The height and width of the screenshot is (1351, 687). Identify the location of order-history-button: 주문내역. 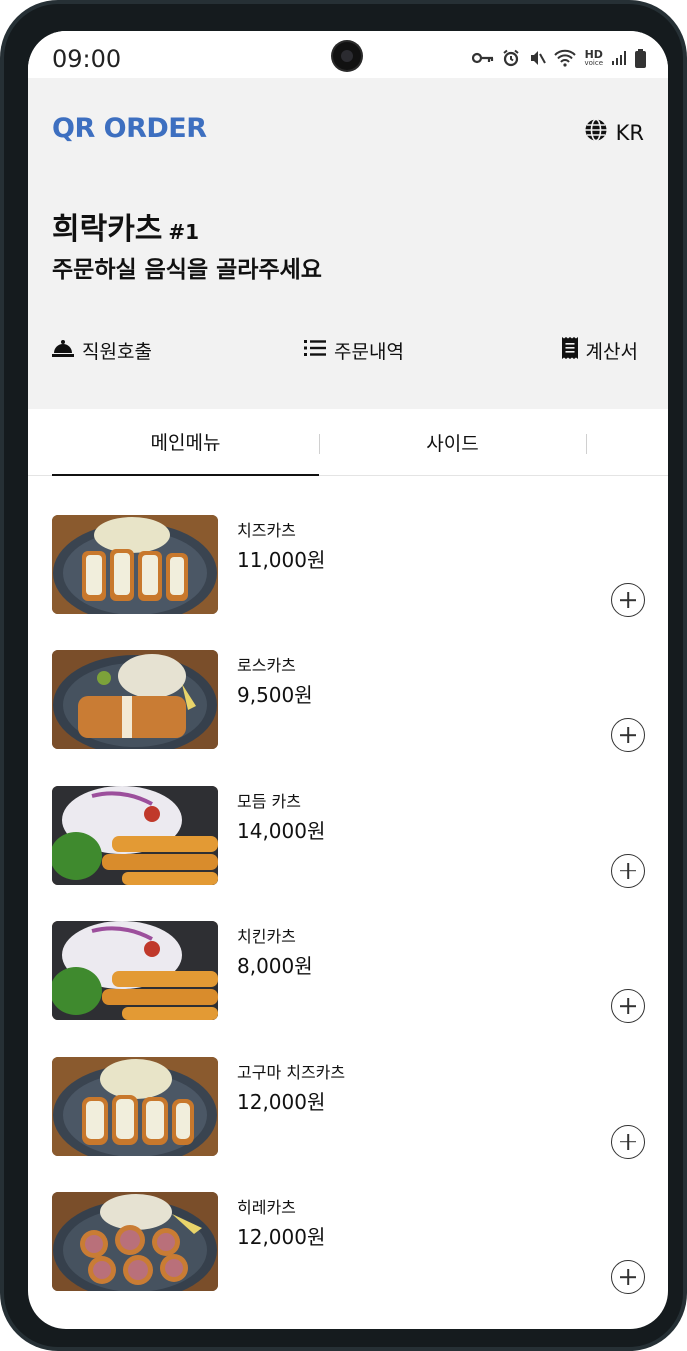
(354, 350).